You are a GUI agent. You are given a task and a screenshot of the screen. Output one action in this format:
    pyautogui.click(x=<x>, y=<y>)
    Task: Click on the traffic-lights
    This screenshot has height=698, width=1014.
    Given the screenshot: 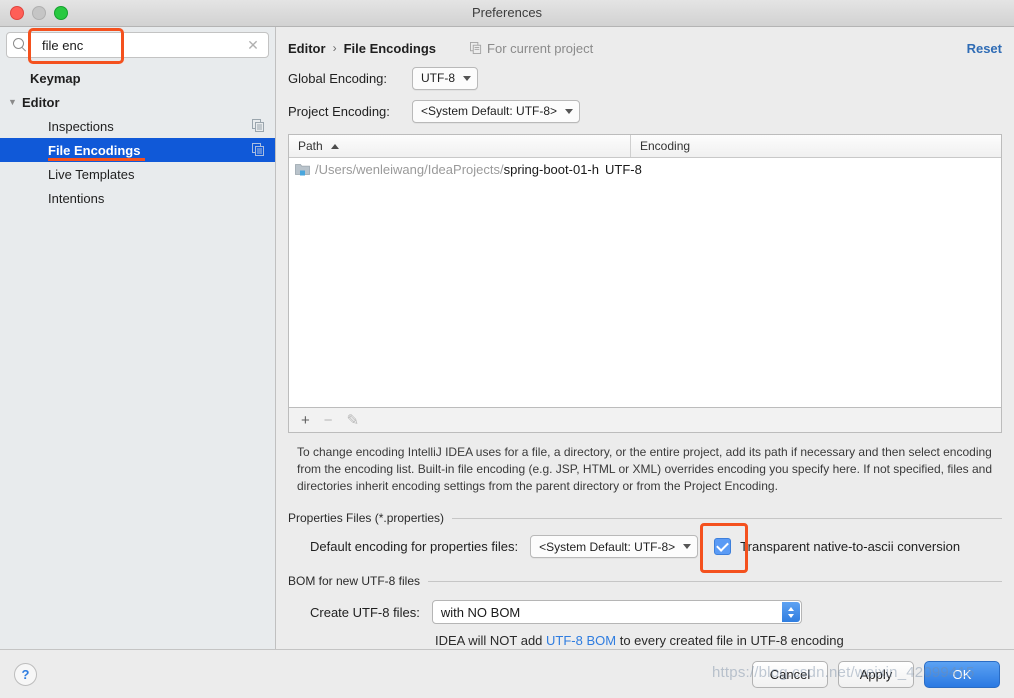 What is the action you would take?
    pyautogui.click(x=39, y=13)
    